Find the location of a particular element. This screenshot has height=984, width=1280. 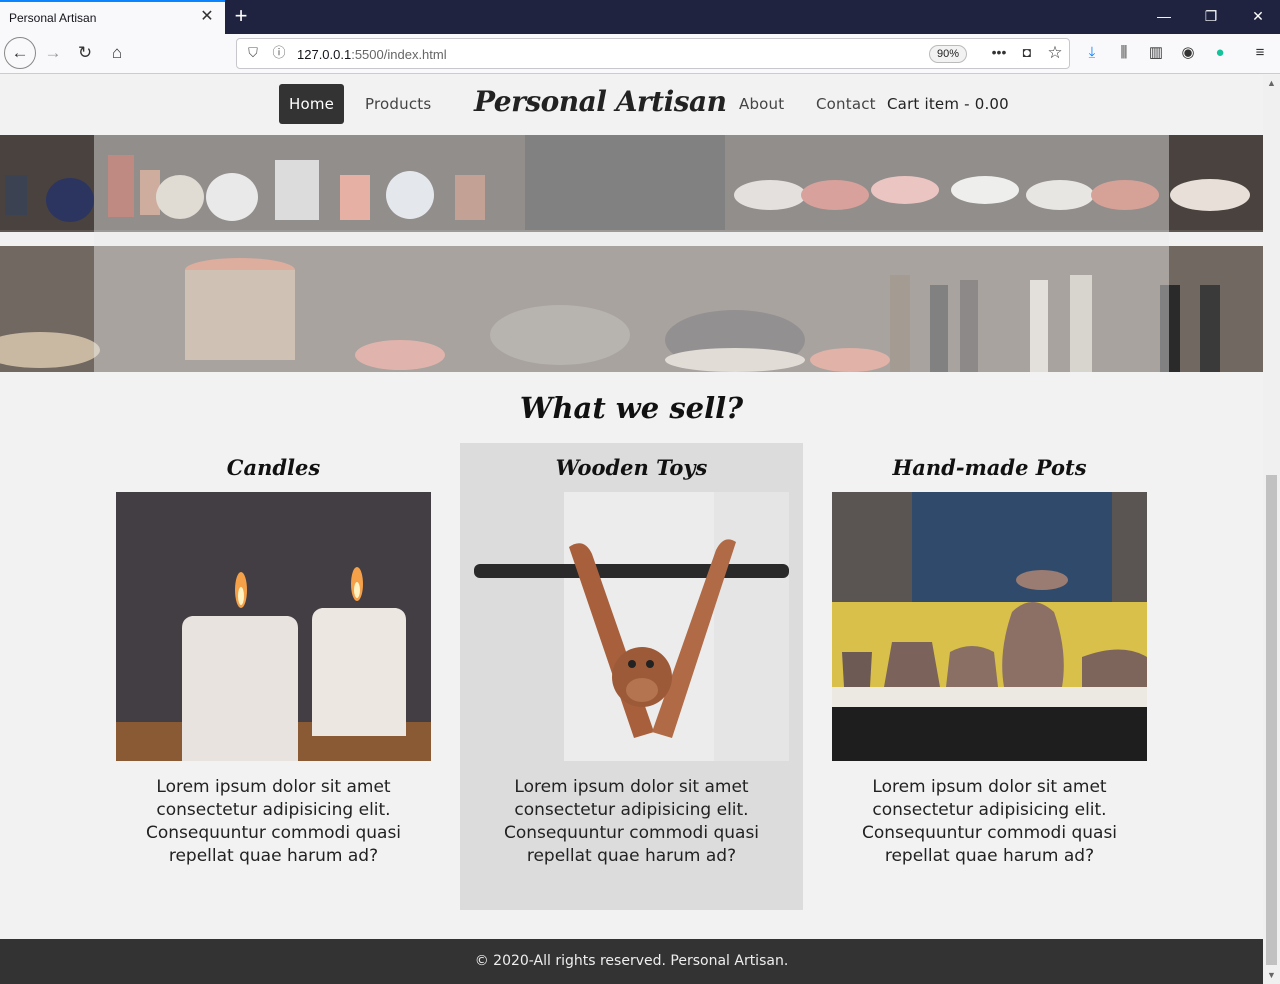

wooden-toy-illustration is located at coordinates (631, 626).